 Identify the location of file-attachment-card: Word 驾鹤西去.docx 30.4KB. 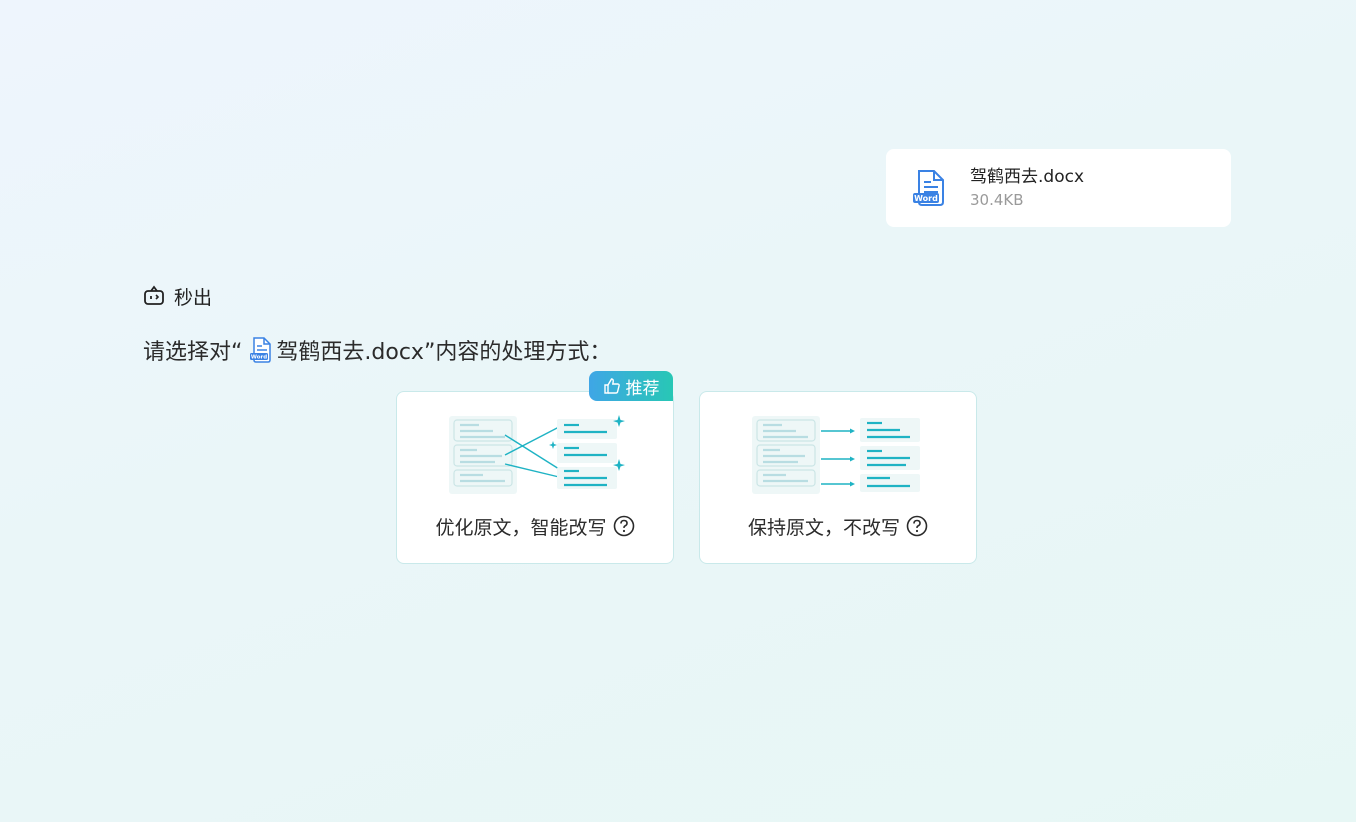
(1058, 188).